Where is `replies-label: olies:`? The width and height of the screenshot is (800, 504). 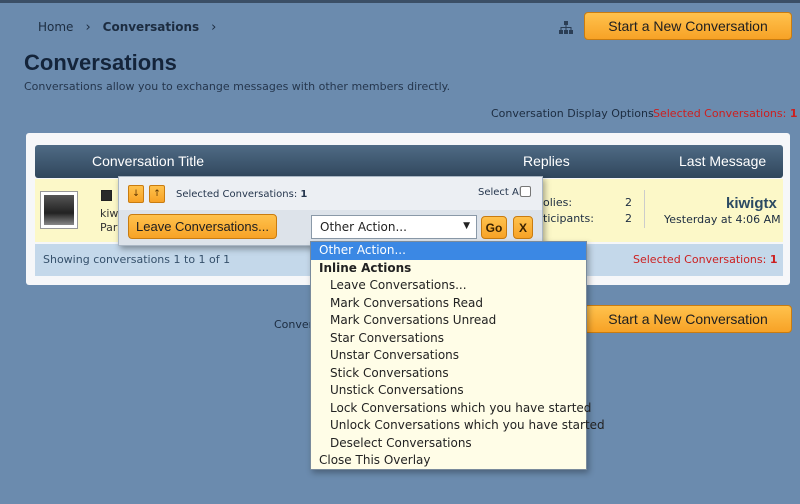
replies-label: olies: is located at coordinates (558, 202).